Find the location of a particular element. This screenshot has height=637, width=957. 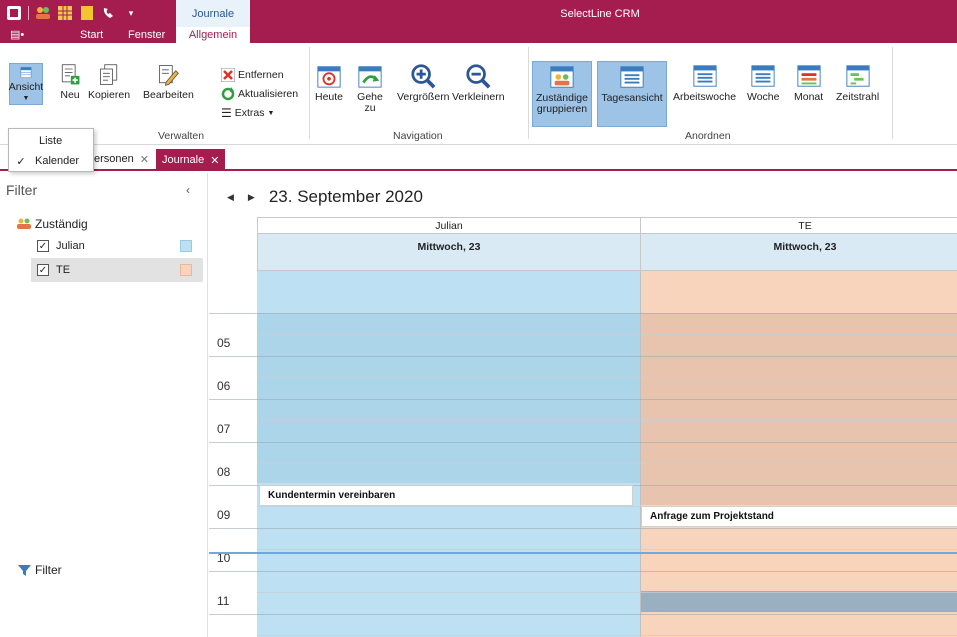

zustaendige-label-2: gruppieren is located at coordinates (562, 109).